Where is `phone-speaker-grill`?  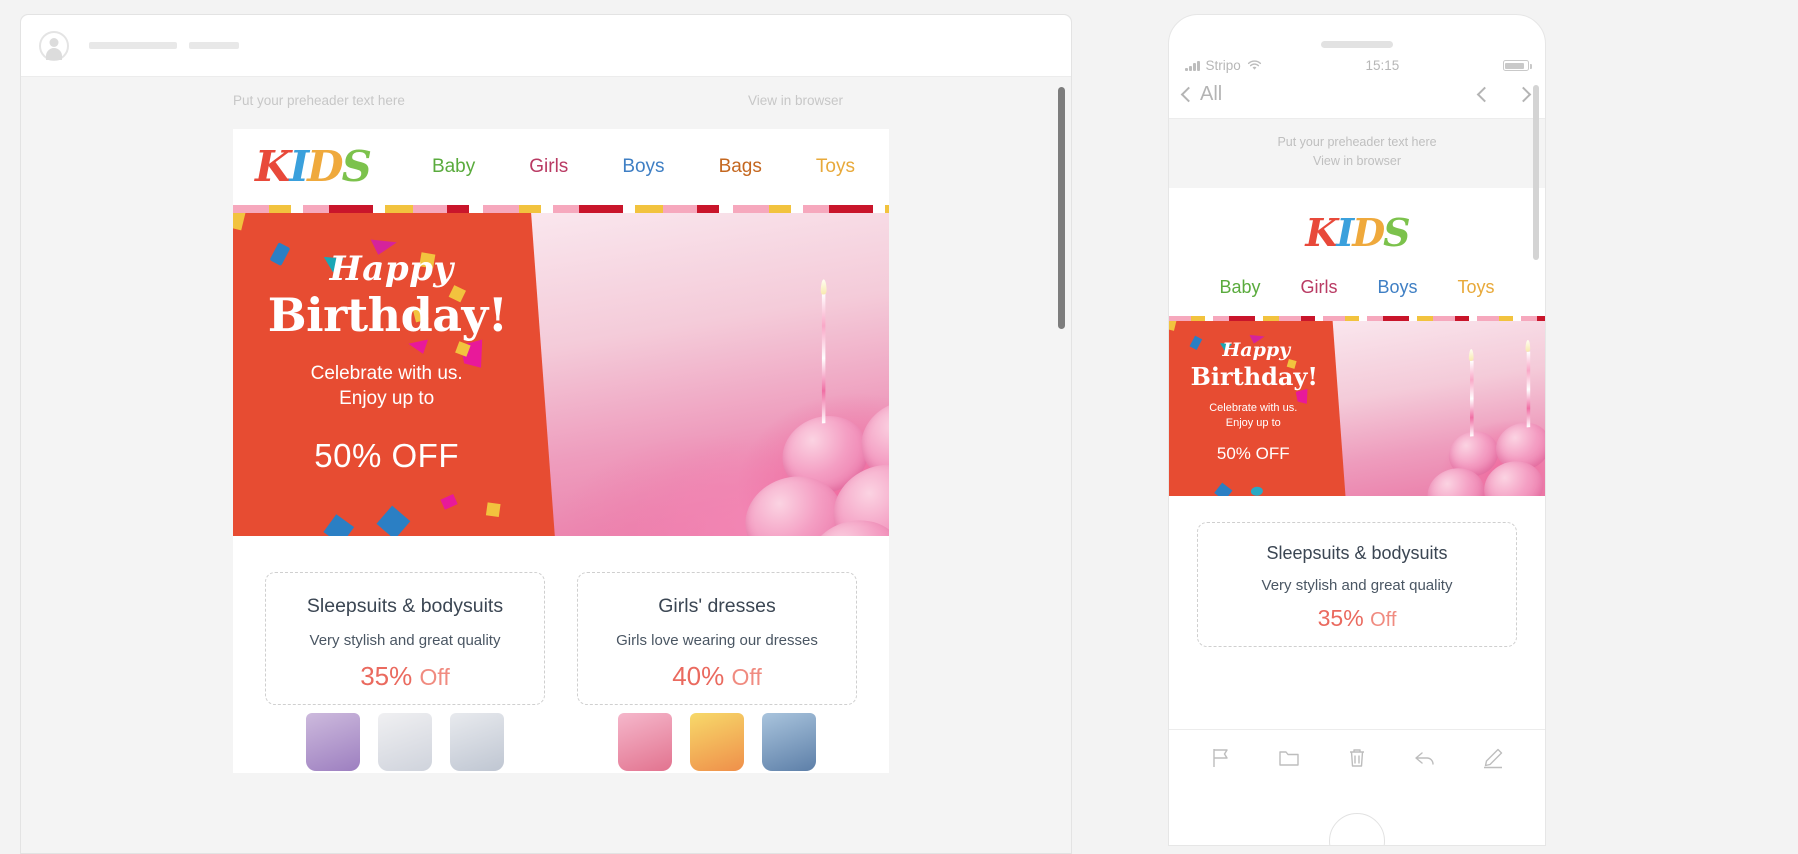 phone-speaker-grill is located at coordinates (1357, 44).